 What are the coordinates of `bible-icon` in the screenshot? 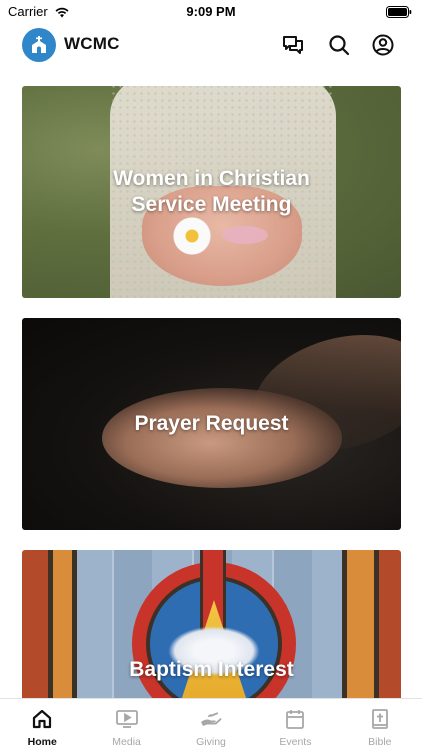 It's located at (380, 719).